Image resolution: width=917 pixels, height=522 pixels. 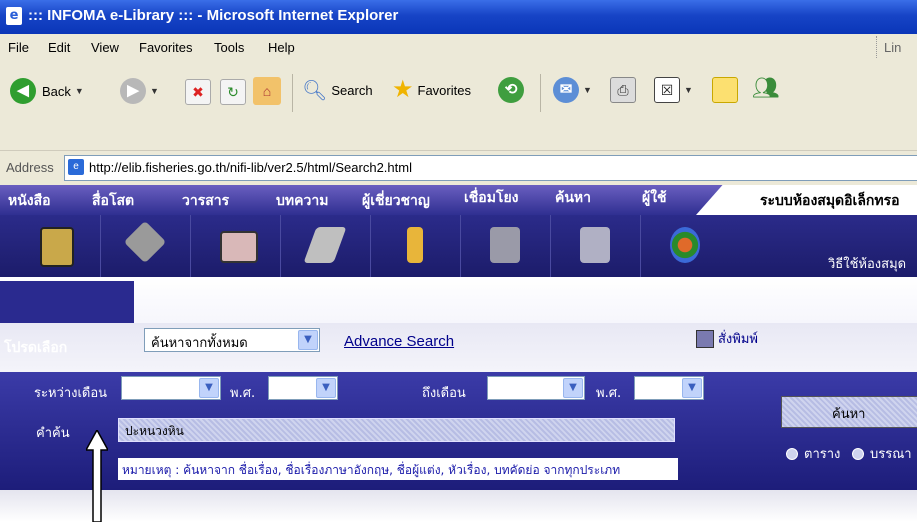 I want to click on tab-users: ผู้ใช้, so click(x=654, y=198).